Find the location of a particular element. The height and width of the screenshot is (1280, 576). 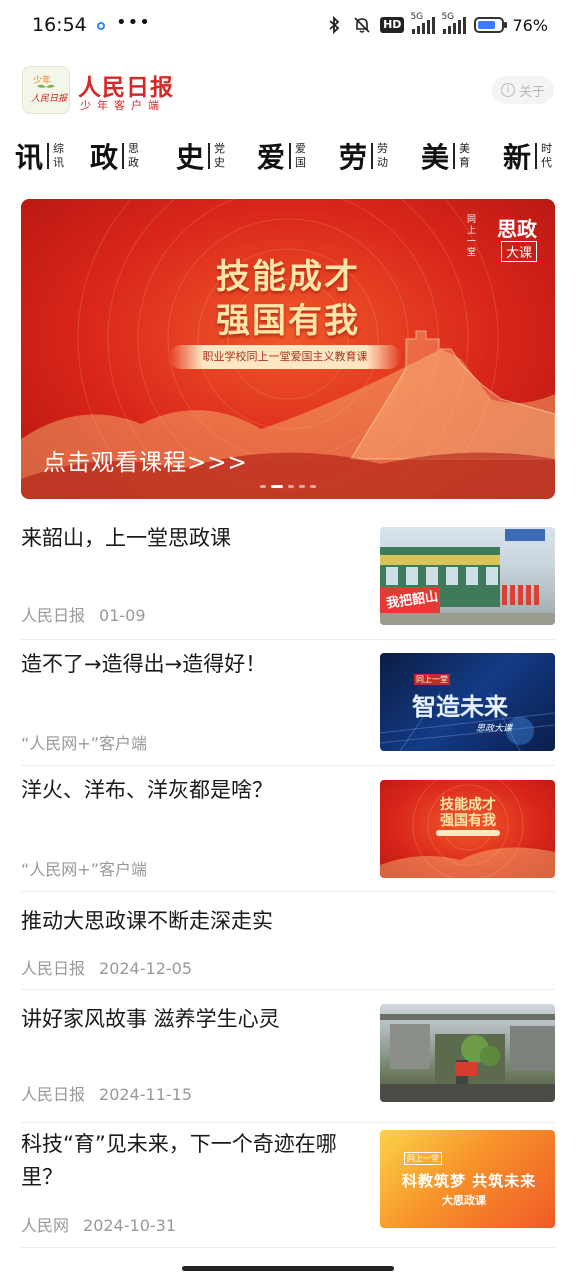

news-title: 讲好家风故事 滋养学生心灵 is located at coordinates (150, 1019).